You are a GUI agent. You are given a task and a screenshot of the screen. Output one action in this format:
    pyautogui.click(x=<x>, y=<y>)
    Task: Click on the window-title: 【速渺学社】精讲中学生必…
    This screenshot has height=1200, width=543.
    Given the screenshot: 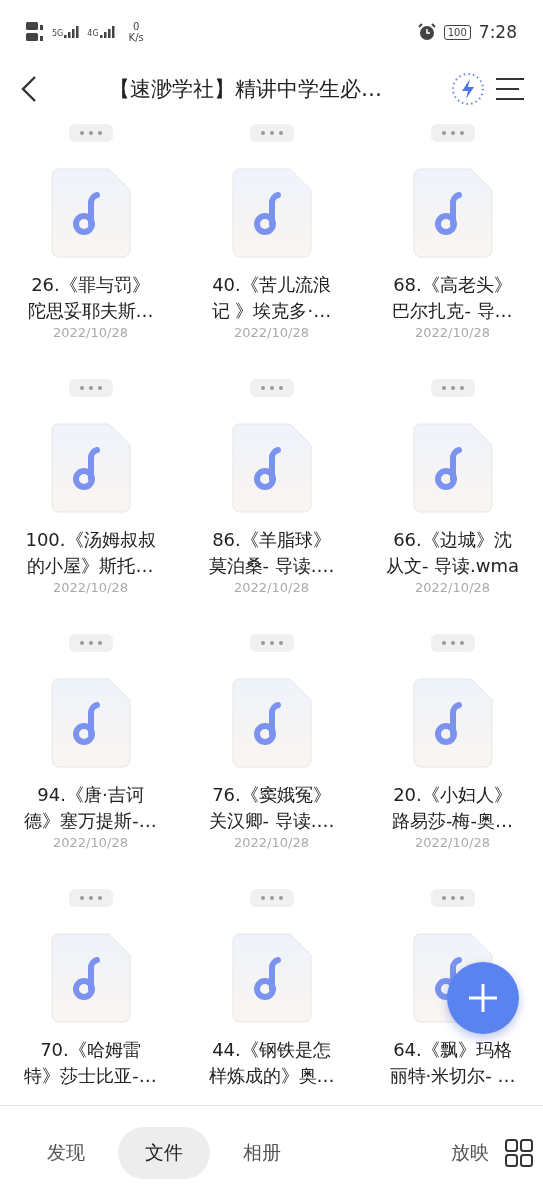 What is the action you would take?
    pyautogui.click(x=245, y=89)
    